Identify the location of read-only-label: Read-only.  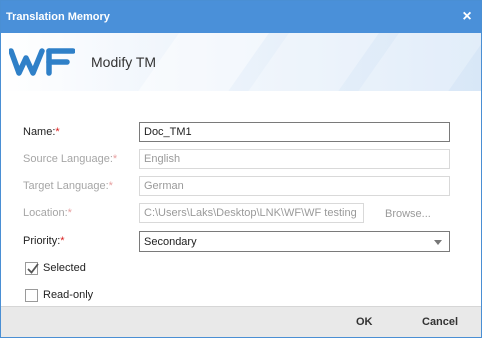
(68, 295).